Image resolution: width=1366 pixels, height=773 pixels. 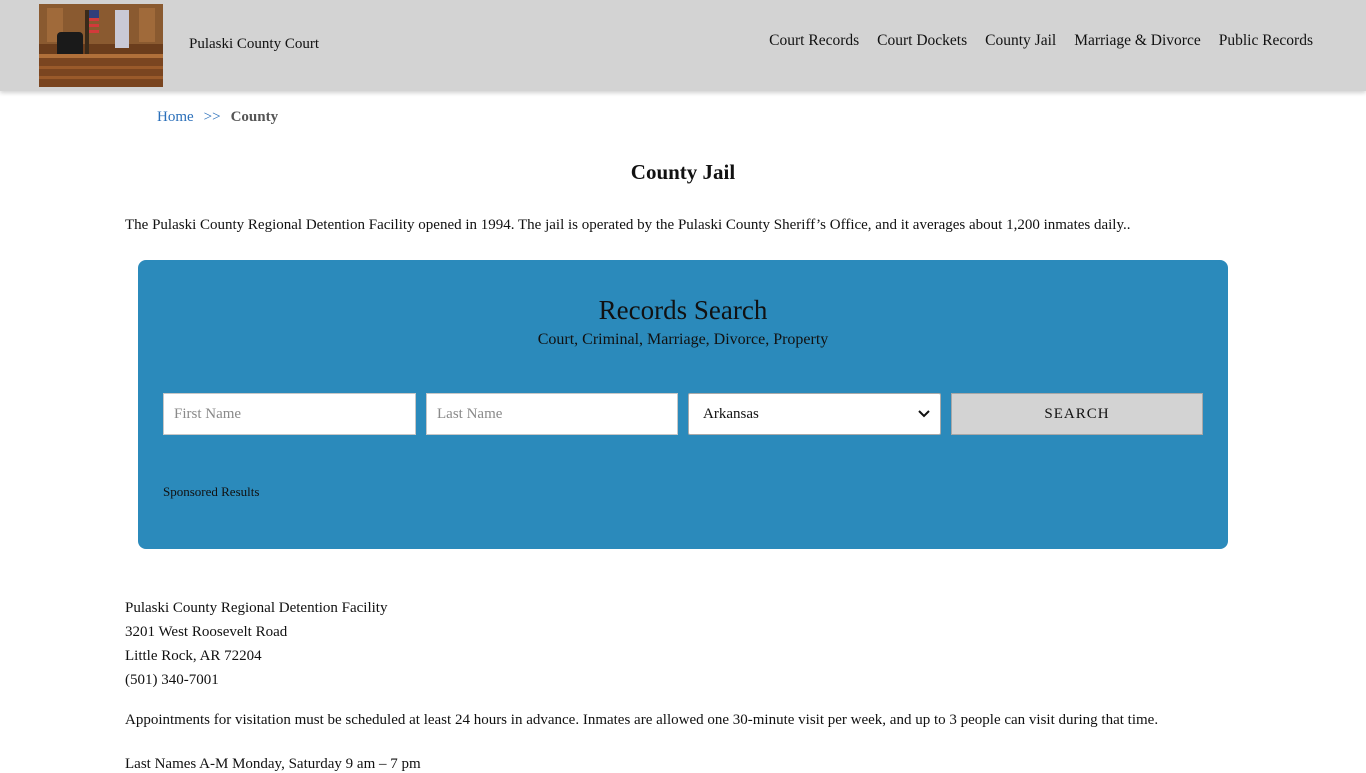 I want to click on nav-public-records: Public Records, so click(x=1266, y=41).